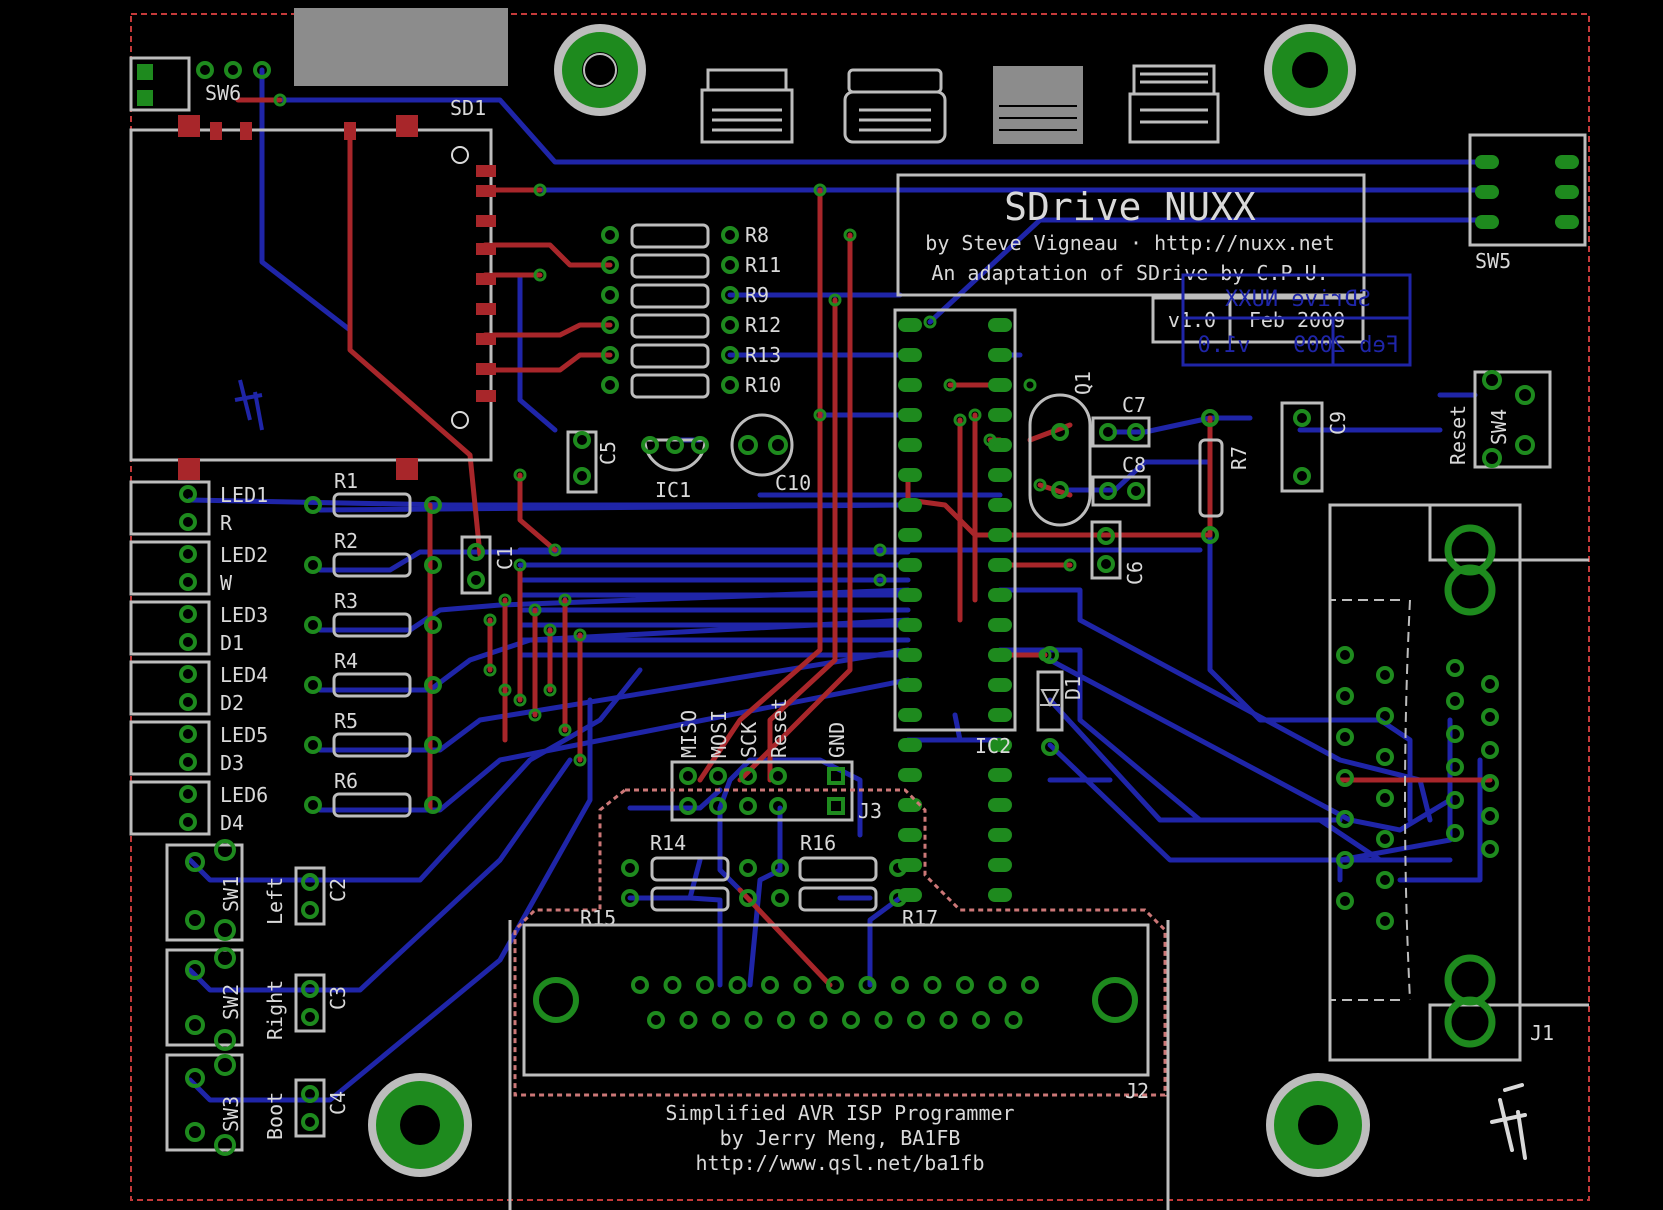  Describe the element at coordinates (285, 742) in the screenshot. I see `led-row-5: LED5 D3 R5` at that location.